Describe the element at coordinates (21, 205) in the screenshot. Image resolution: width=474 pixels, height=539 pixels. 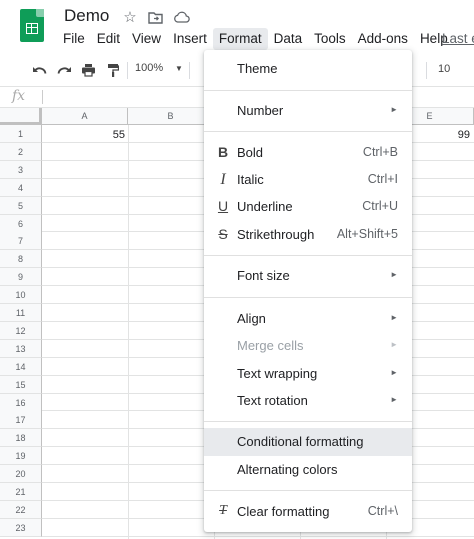
I see `row-header: 5` at that location.